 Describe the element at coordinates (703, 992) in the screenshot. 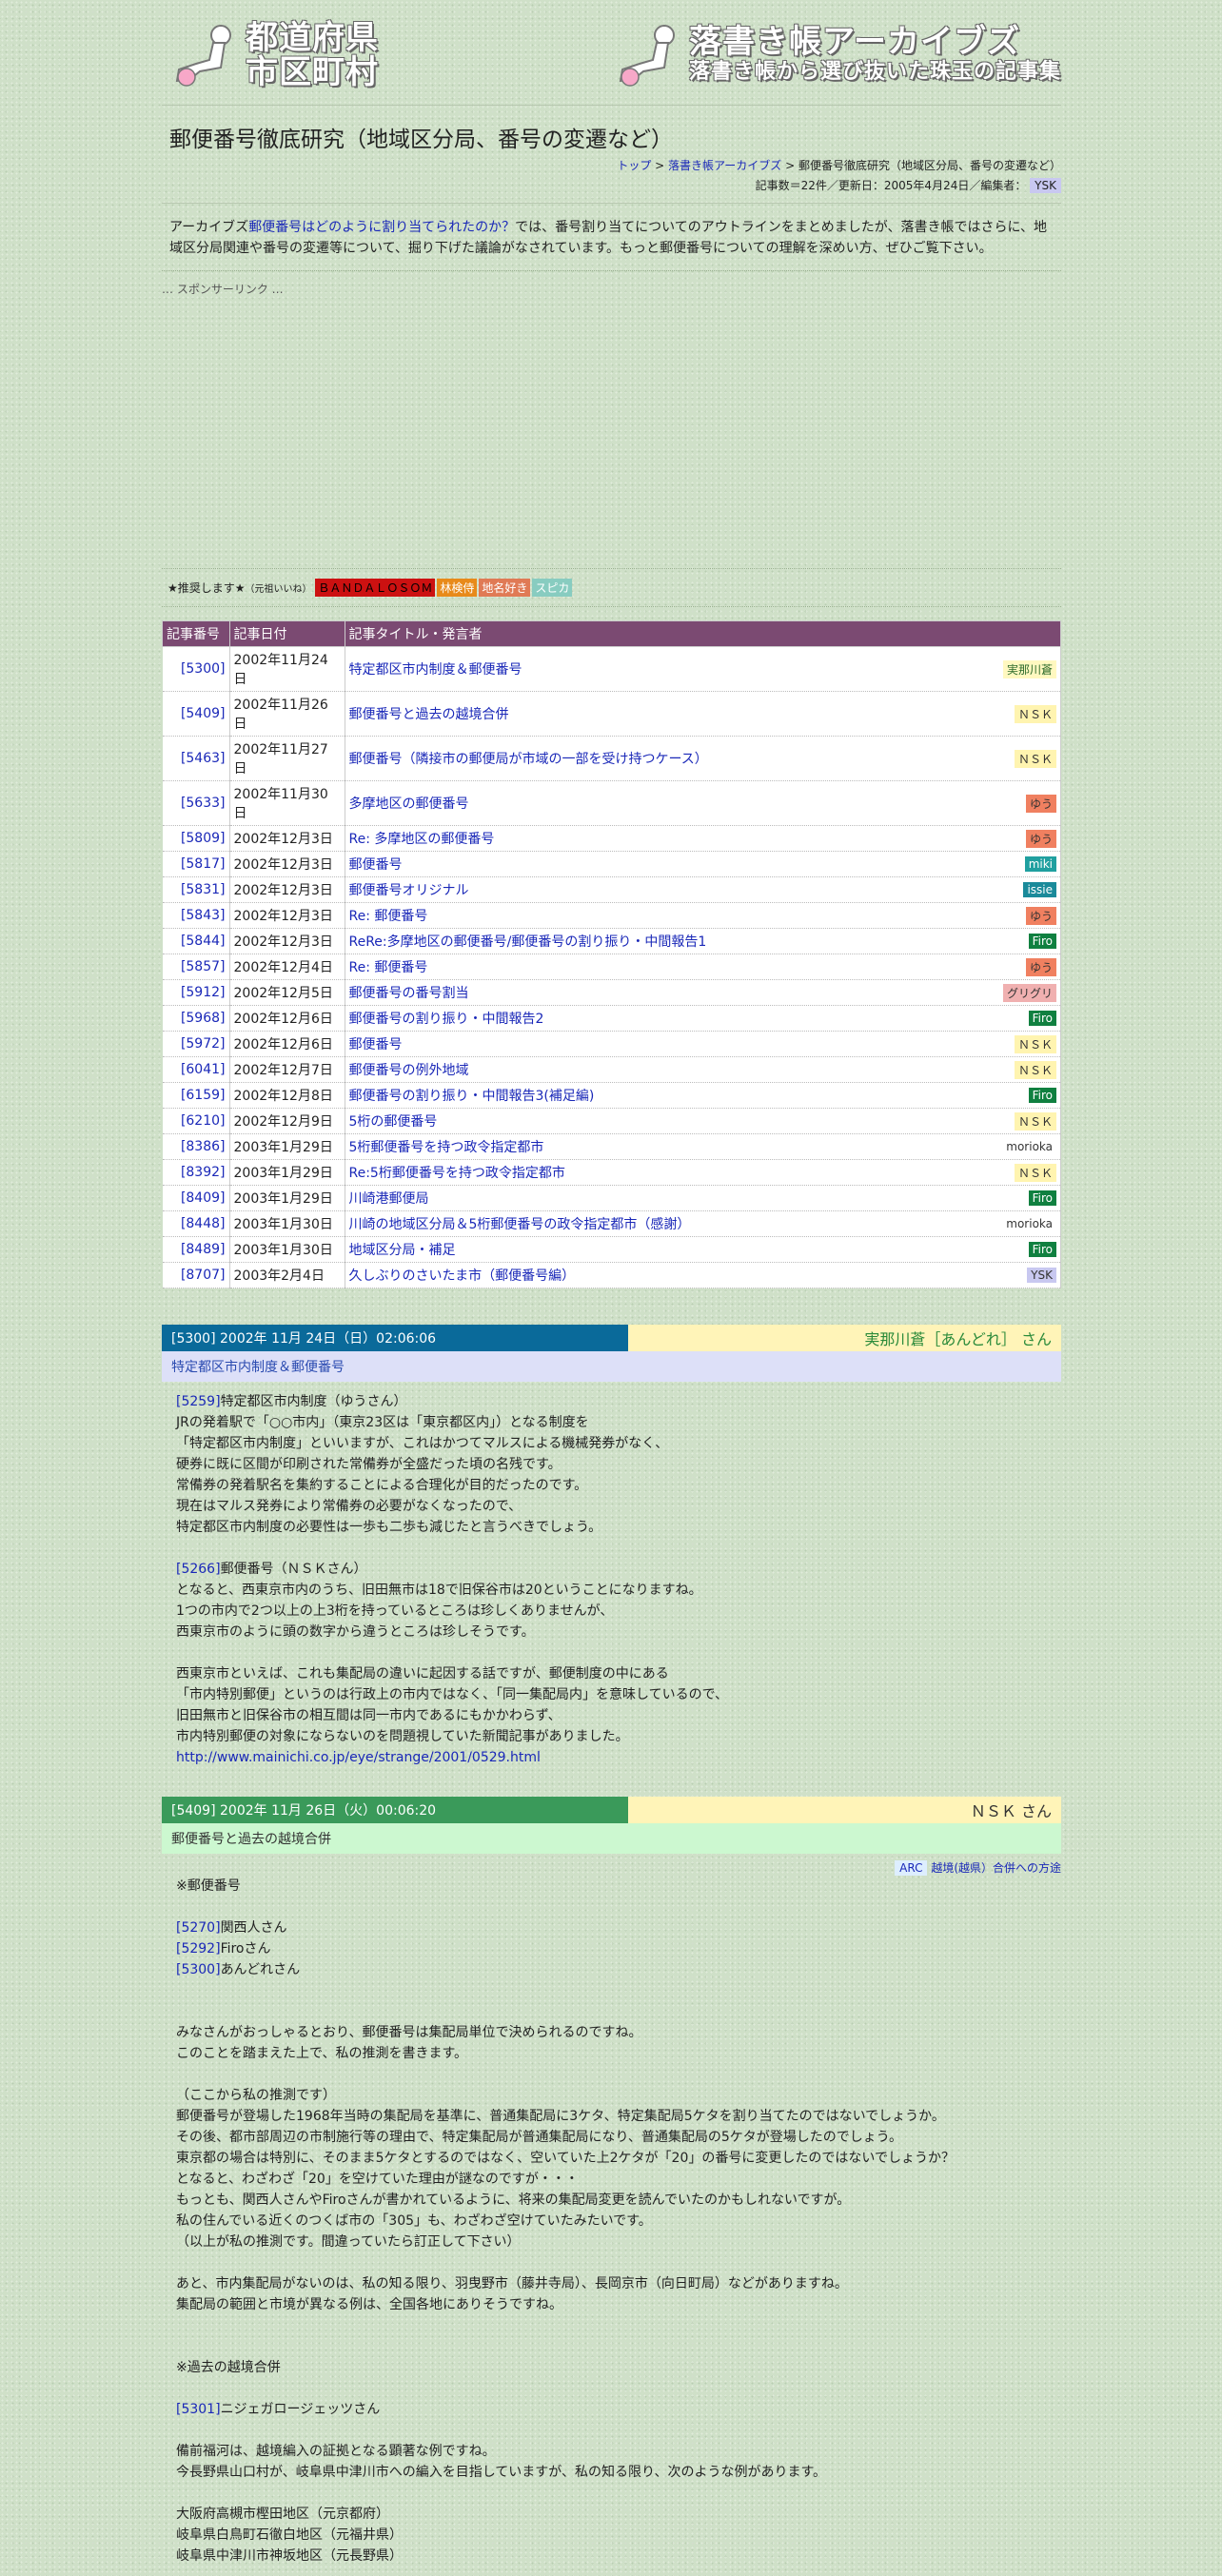

I see `row-title-cell: 郵便番号の番号割当 グリグリ` at that location.